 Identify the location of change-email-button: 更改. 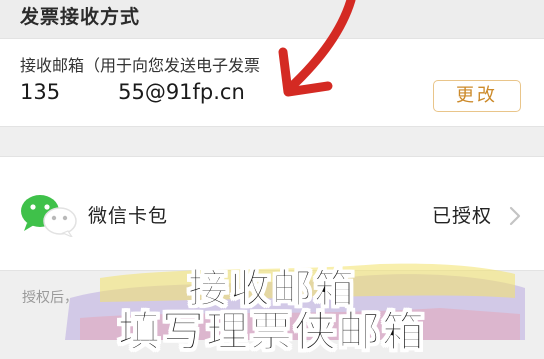
(477, 96).